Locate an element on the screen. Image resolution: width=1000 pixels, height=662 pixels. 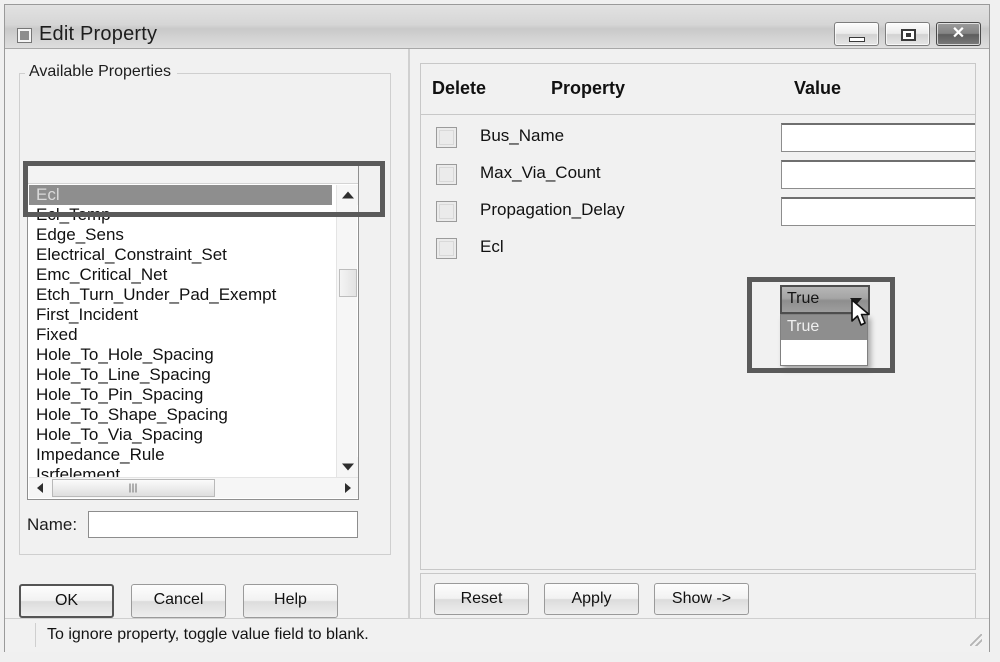
column-header-property: Property is located at coordinates (588, 88).